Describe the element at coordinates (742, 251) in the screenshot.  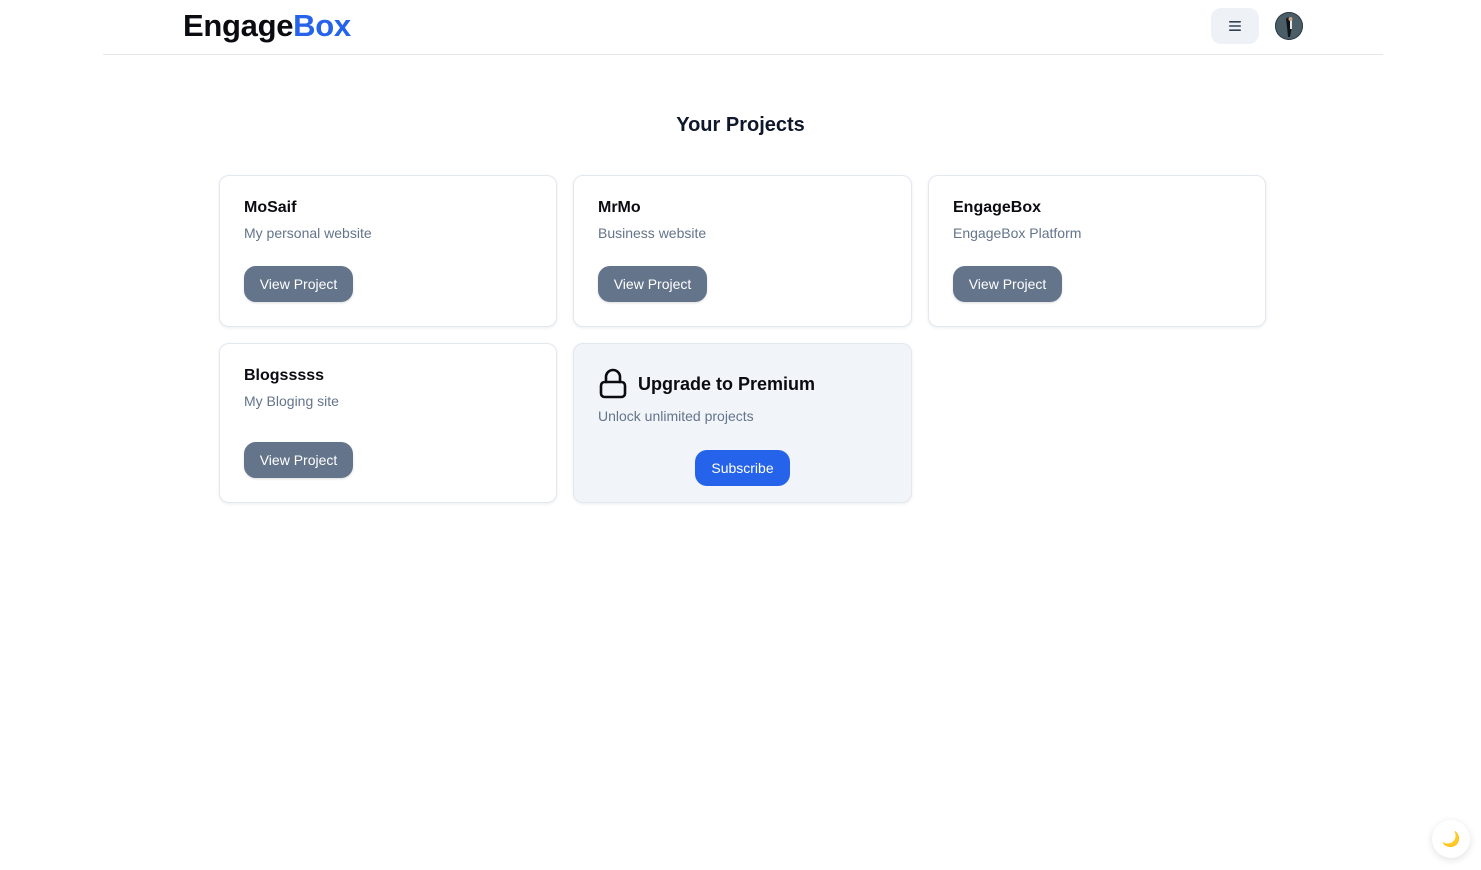
I see `project-card: MrMo Business website View Project` at that location.